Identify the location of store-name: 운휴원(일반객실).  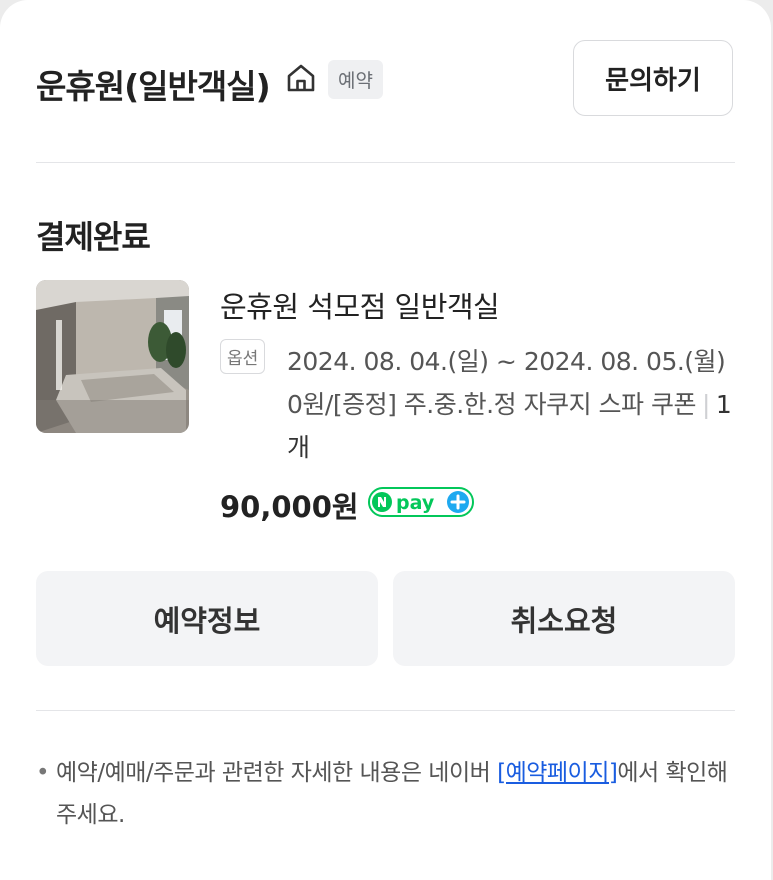
(153, 84).